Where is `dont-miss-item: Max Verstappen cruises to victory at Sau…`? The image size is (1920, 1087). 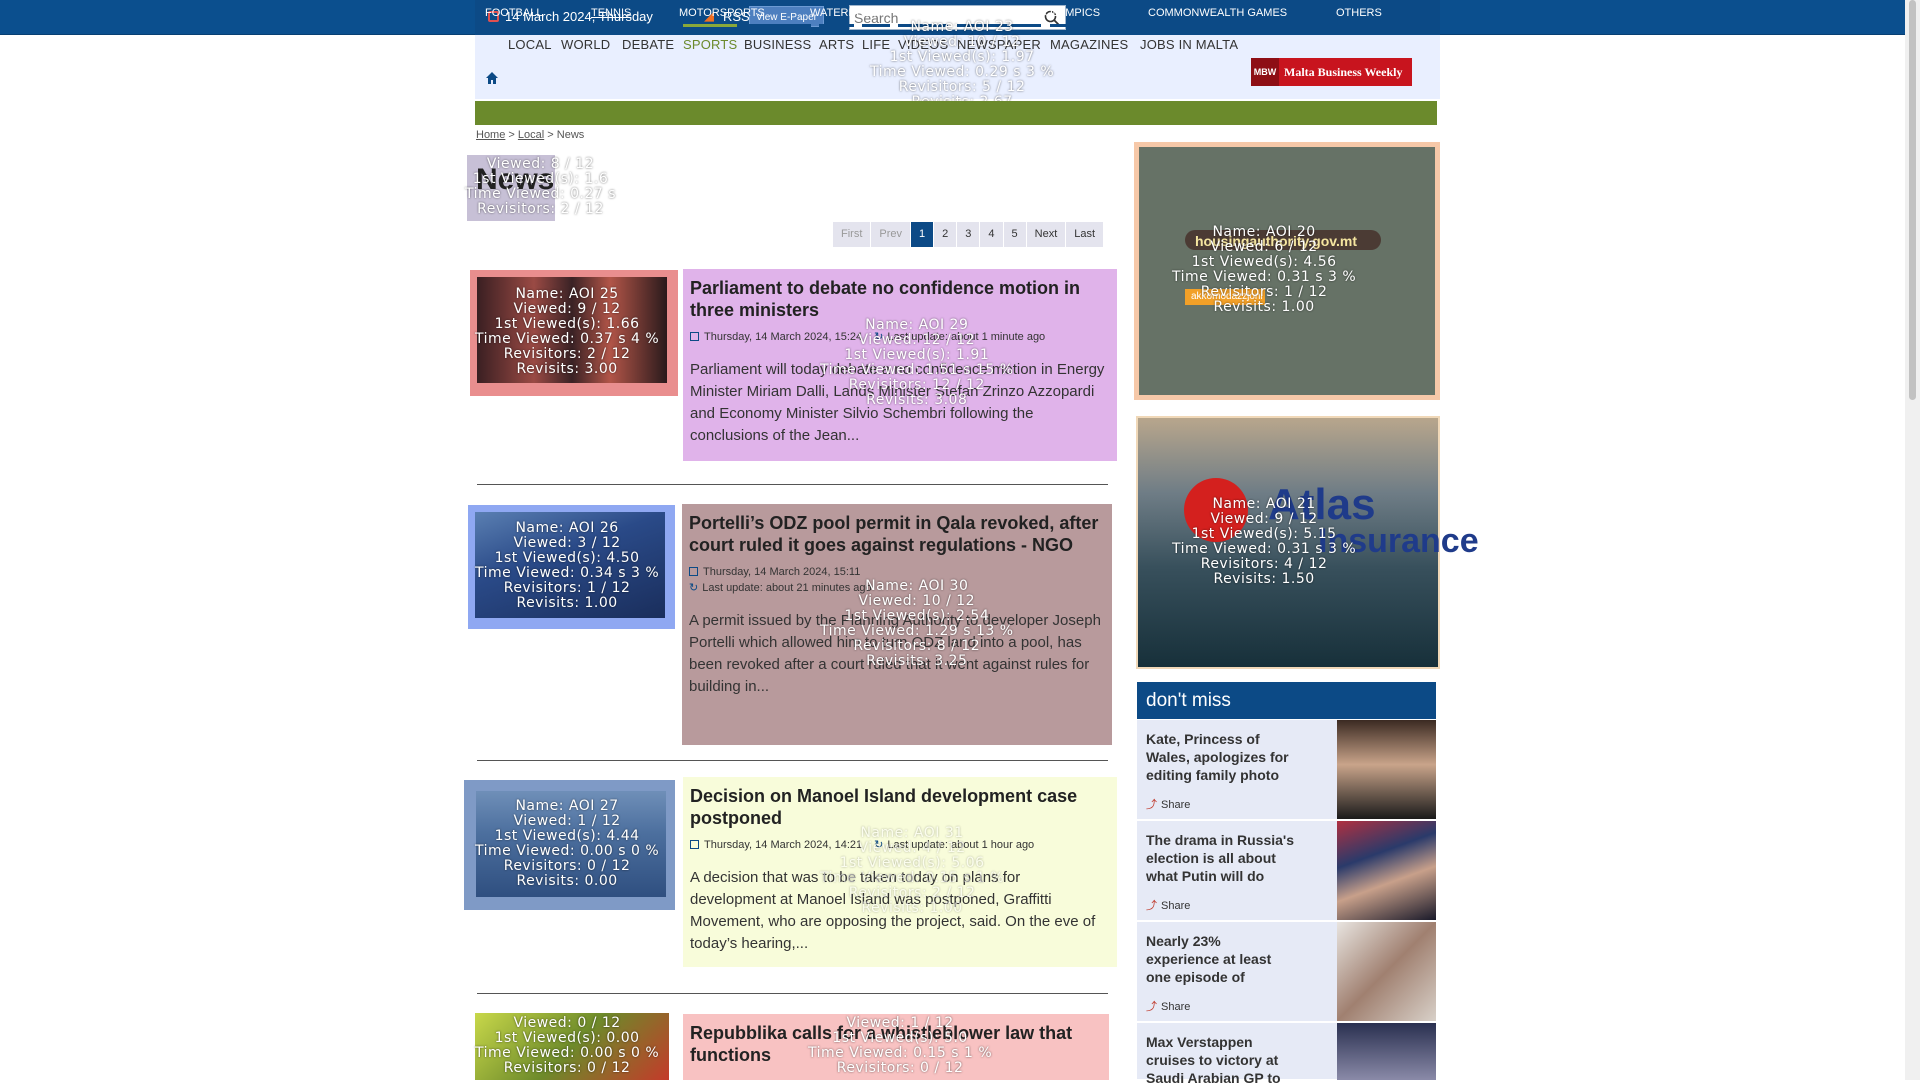
dont-miss-item: Max Verstappen cruises to victory at Sau… is located at coordinates (1286, 1054).